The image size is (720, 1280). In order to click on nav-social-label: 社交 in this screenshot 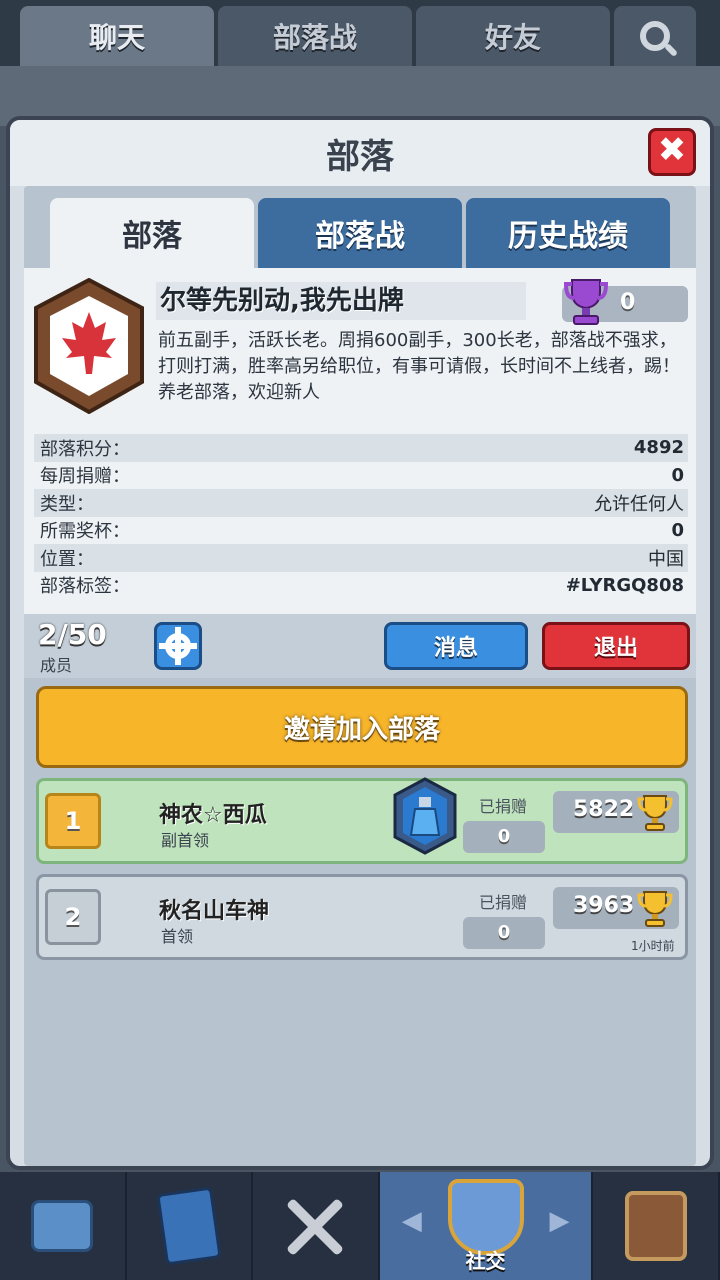, I will do `click(485, 1261)`.